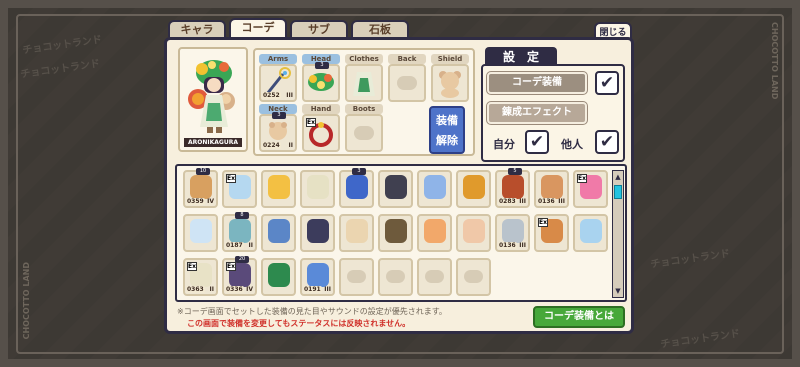 Image resolution: width=800 pixels, height=367 pixels. What do you see at coordinates (380, 28) in the screenshot?
I see `tab-stone-tablet: 石板` at bounding box center [380, 28].